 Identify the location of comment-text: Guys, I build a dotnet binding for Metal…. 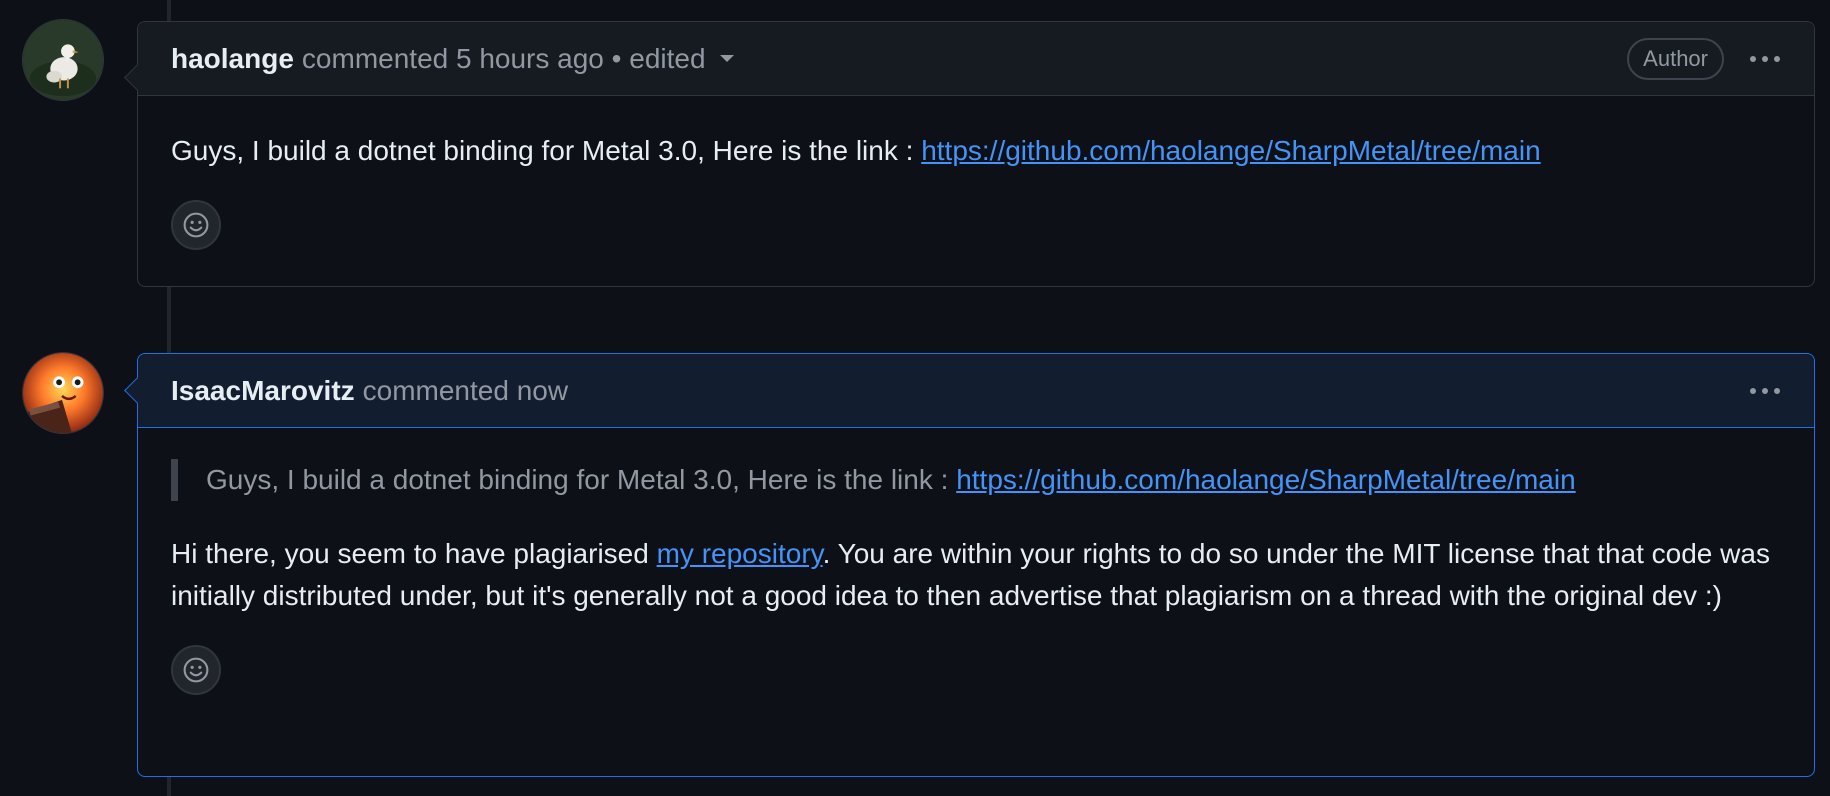
(976, 151).